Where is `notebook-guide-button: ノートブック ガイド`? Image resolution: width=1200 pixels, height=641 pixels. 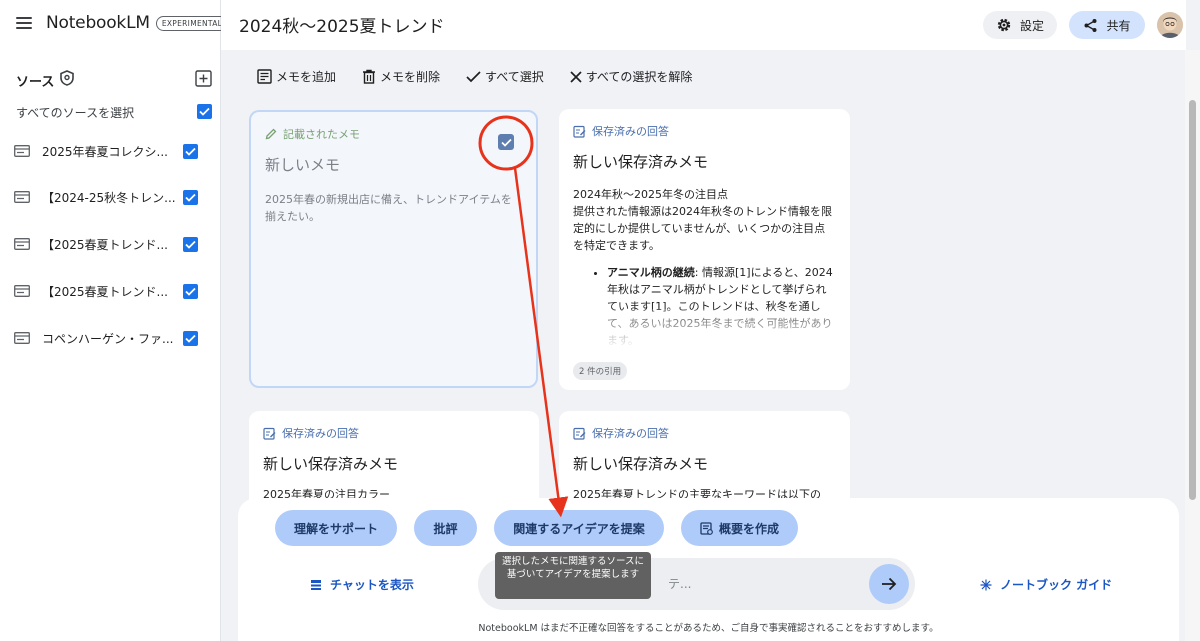
notebook-guide-button: ノートブック ガイド is located at coordinates (1046, 584).